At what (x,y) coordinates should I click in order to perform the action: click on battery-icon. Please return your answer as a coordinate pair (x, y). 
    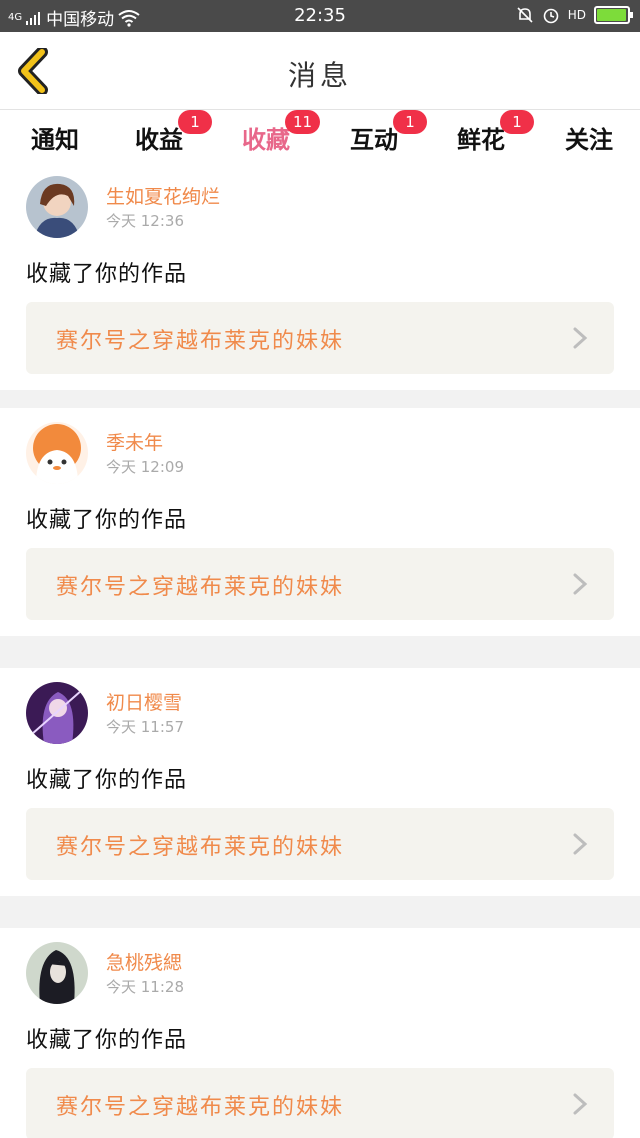
    Looking at the image, I should click on (613, 15).